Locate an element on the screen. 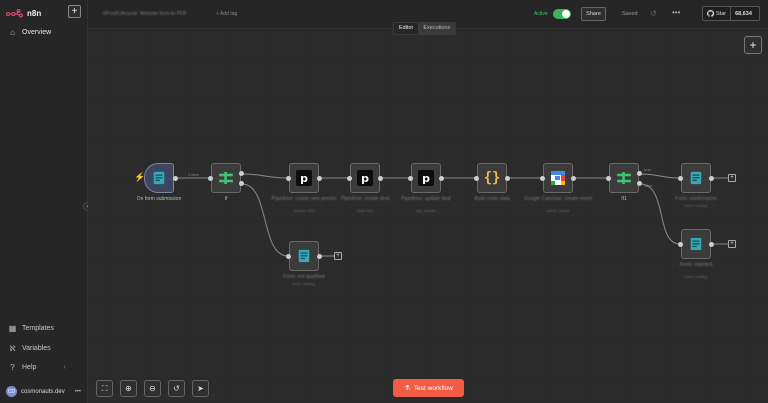 The height and width of the screenshot is (403, 768). test-workflow-button: ⚗ Test workflow is located at coordinates (428, 388).